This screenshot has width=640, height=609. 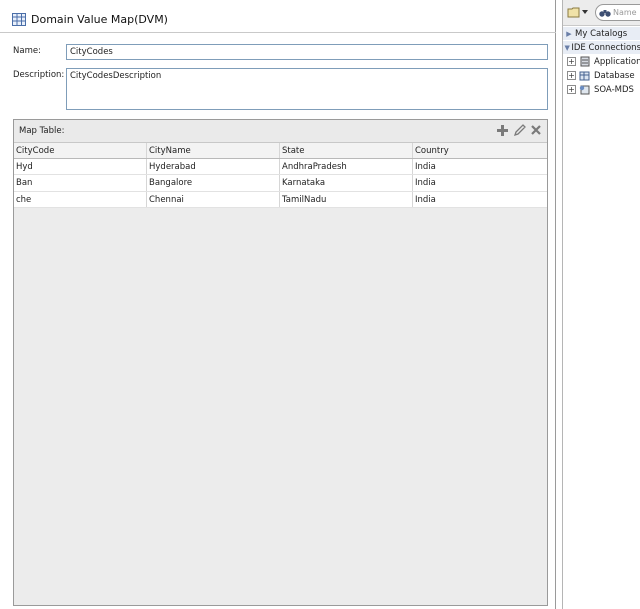 What do you see at coordinates (605, 13) in the screenshot?
I see `binoculars-icon` at bounding box center [605, 13].